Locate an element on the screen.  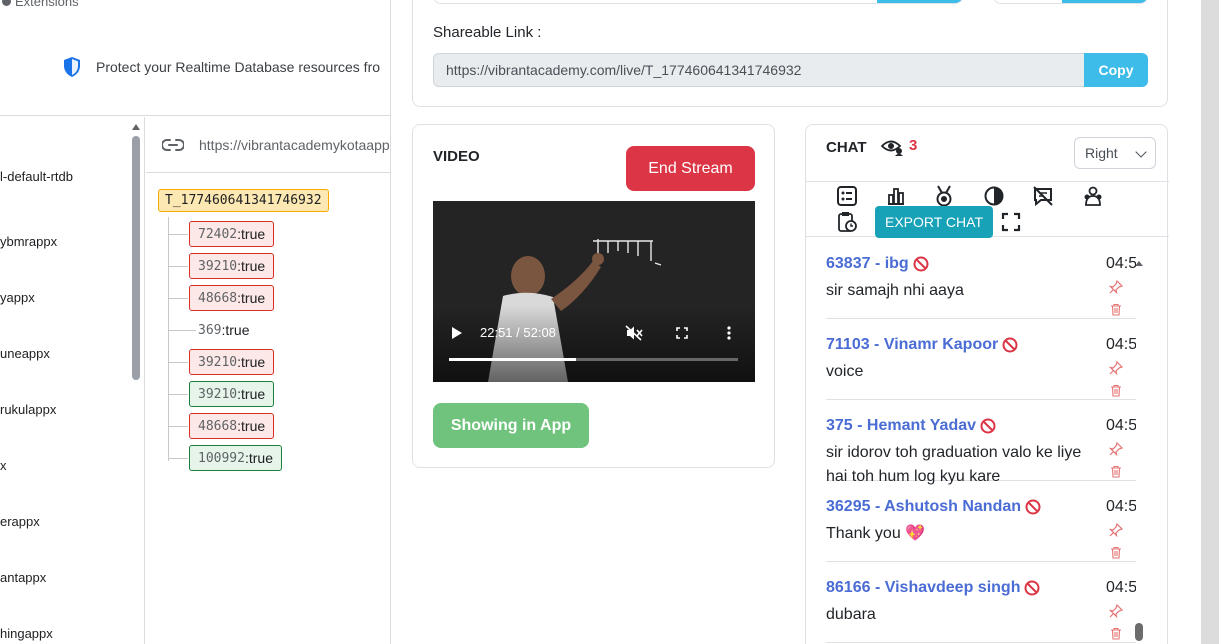
bar-chart-icon is located at coordinates (896, 196).